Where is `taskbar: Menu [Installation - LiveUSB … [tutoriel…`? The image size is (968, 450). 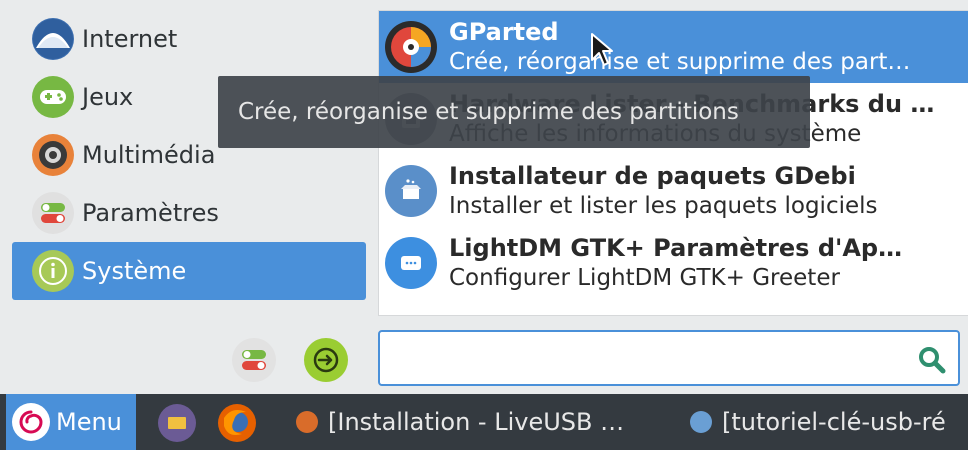
taskbar: Menu [Installation - LiveUSB … [tutoriel… is located at coordinates (484, 422).